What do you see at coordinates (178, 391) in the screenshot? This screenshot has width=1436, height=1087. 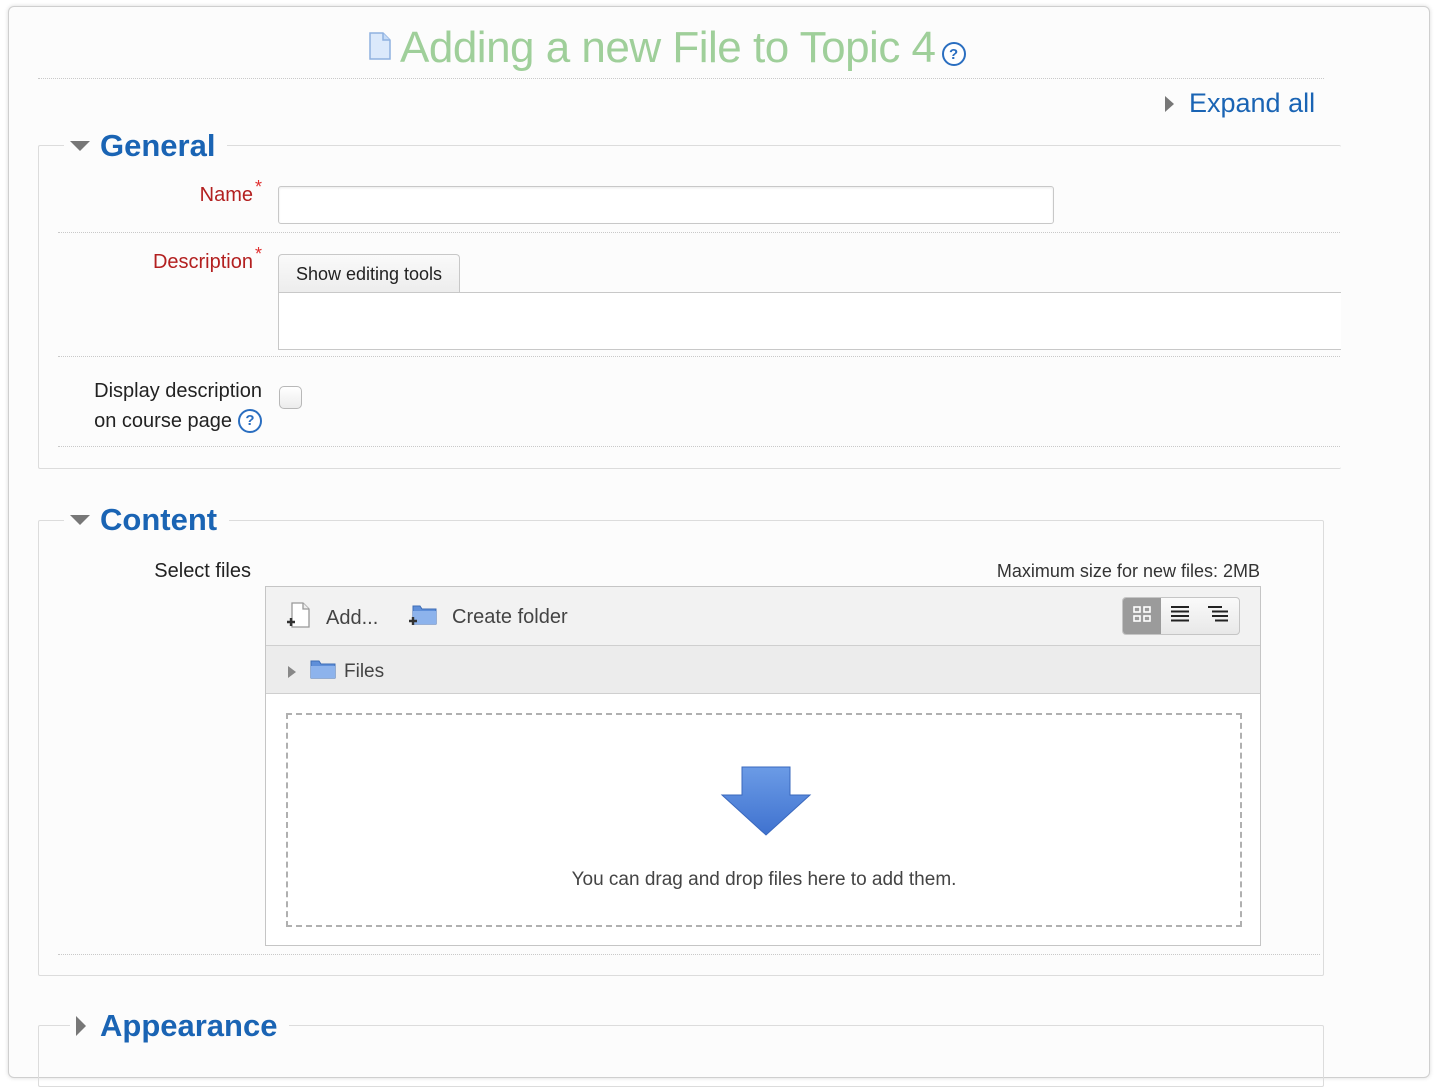 I see `display-description-line1: Display description` at bounding box center [178, 391].